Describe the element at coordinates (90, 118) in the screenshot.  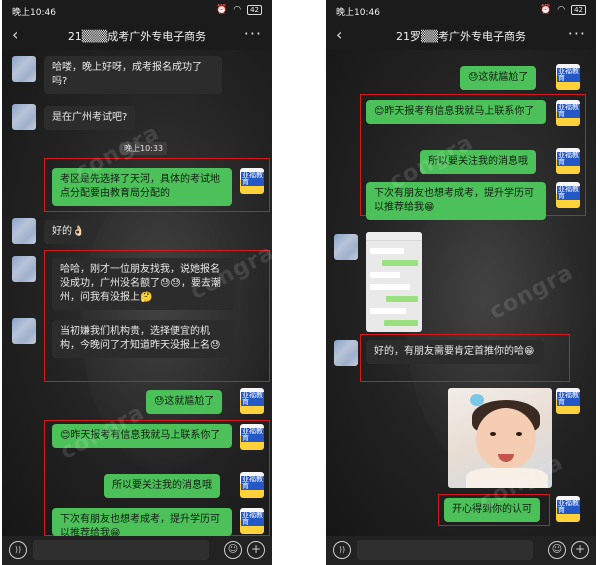
I see `message-bubble: 是在广州考试吧?` at that location.